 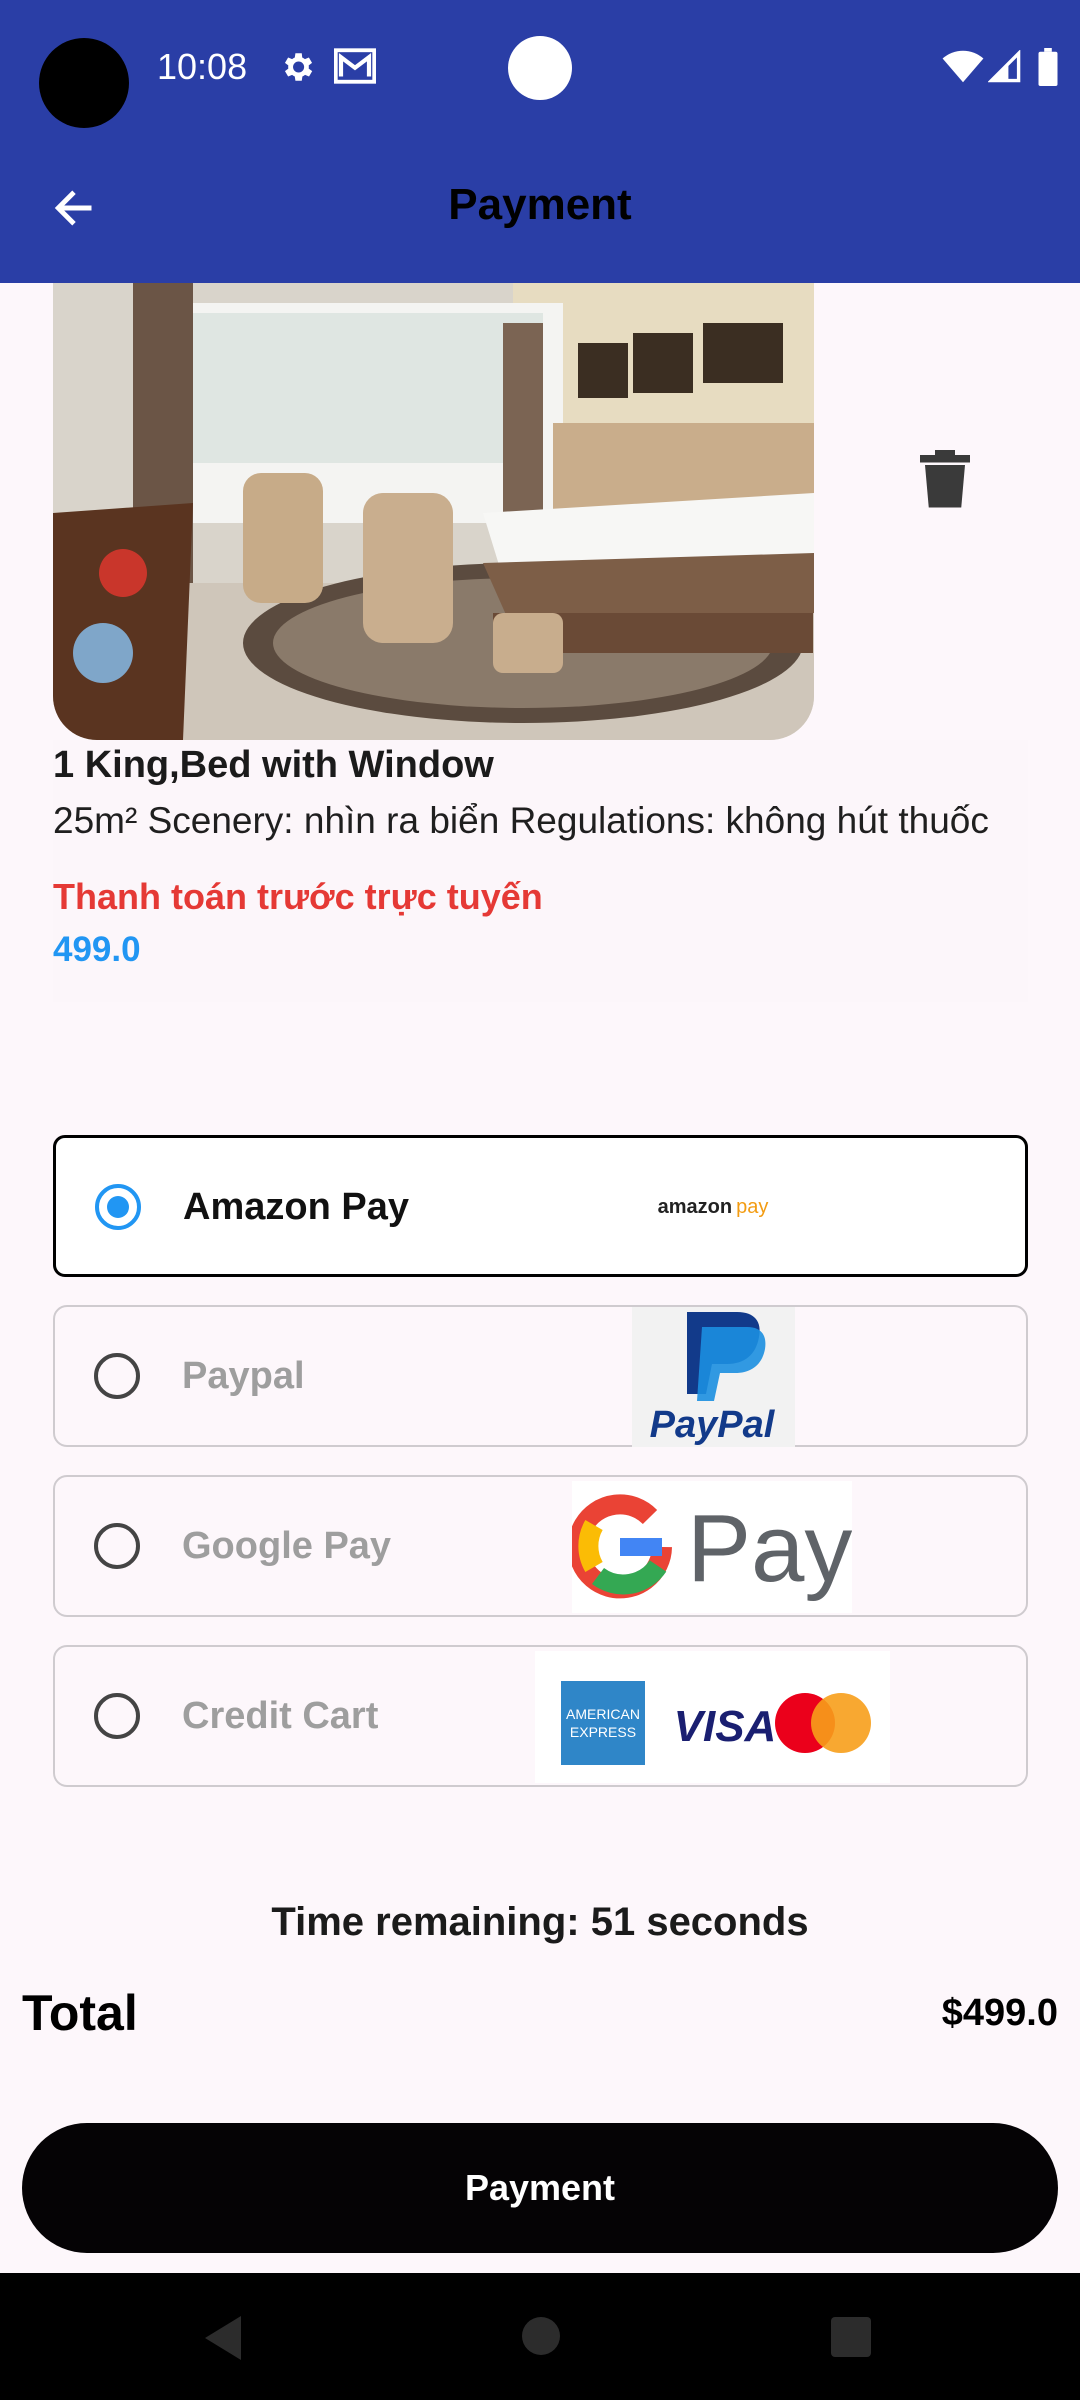 I want to click on nav-back-icon, so click(x=225, y=2338).